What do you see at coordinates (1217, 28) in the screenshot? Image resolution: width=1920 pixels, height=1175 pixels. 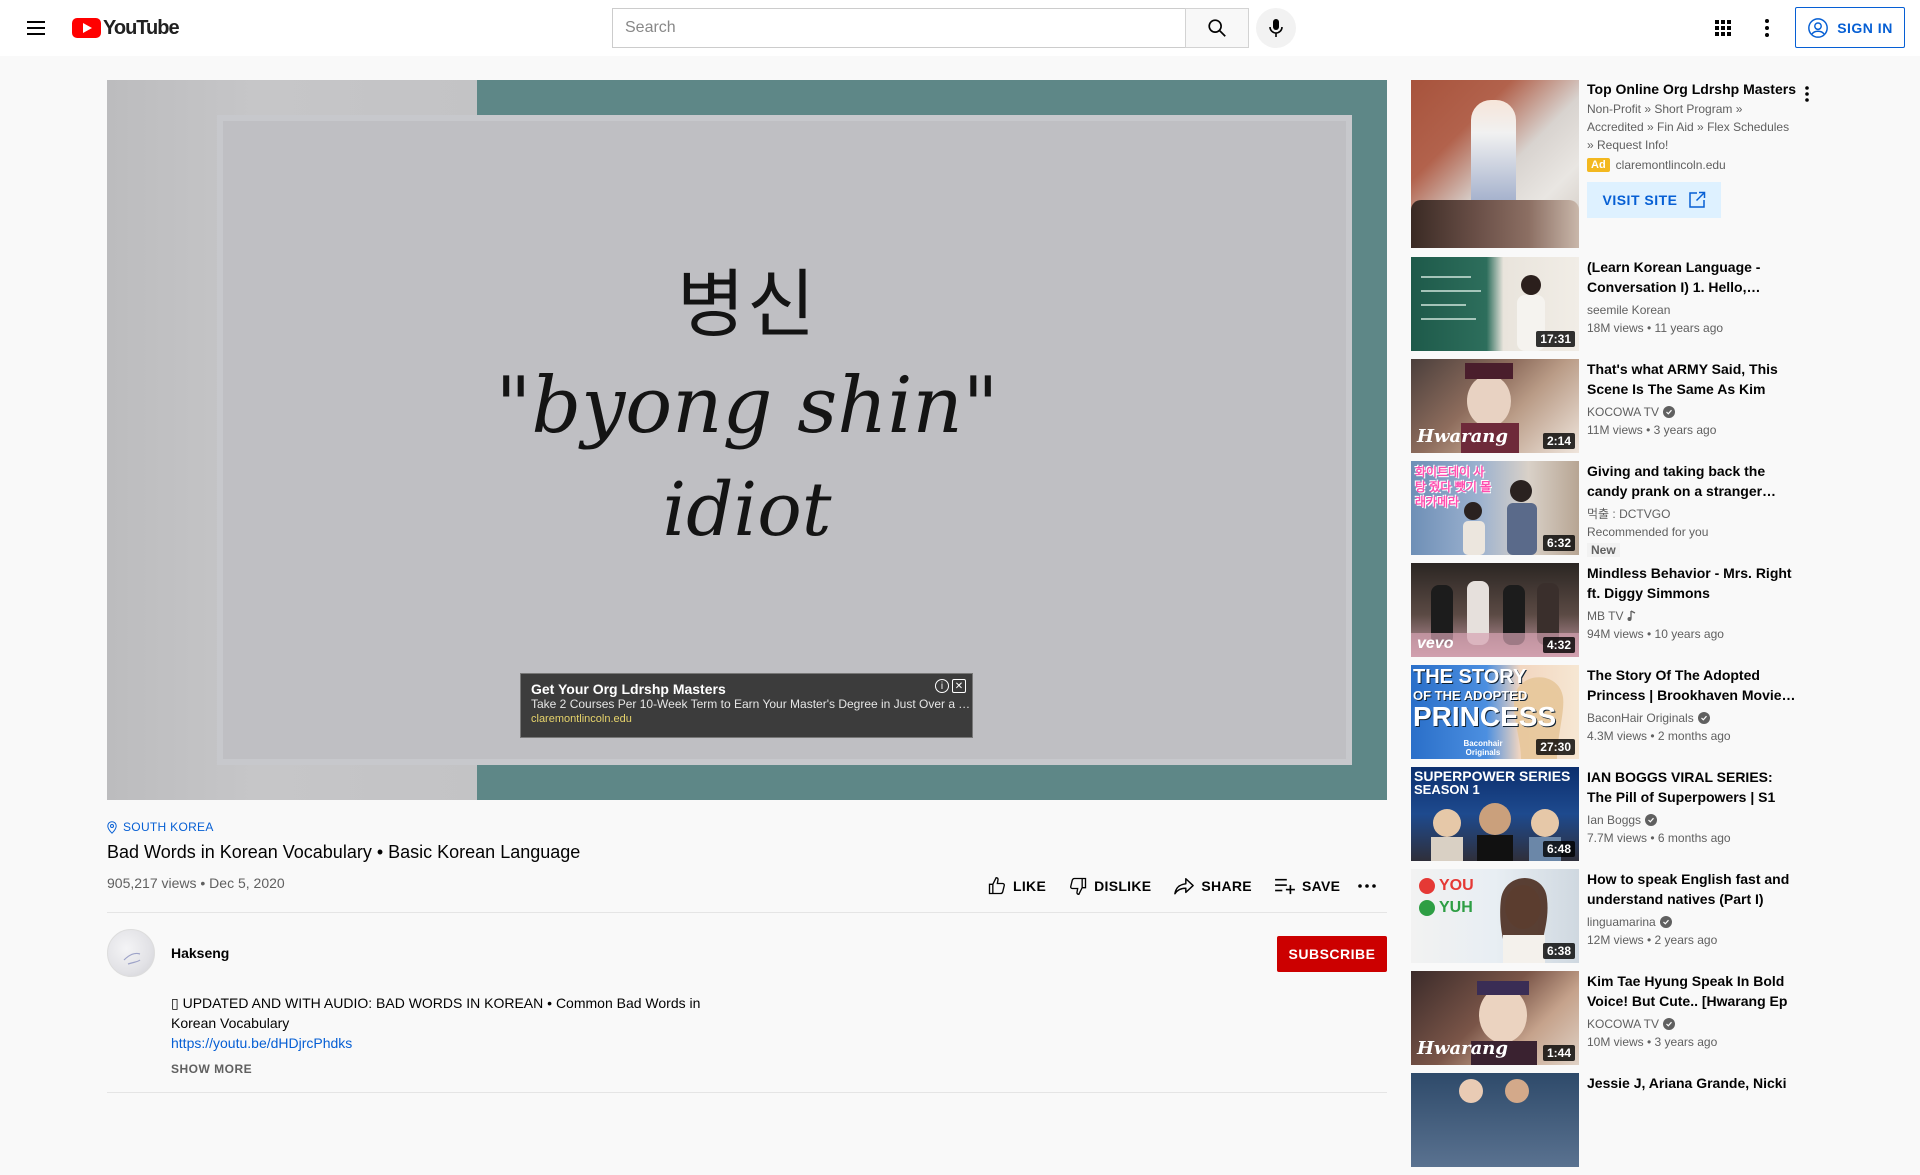 I see `search-button` at bounding box center [1217, 28].